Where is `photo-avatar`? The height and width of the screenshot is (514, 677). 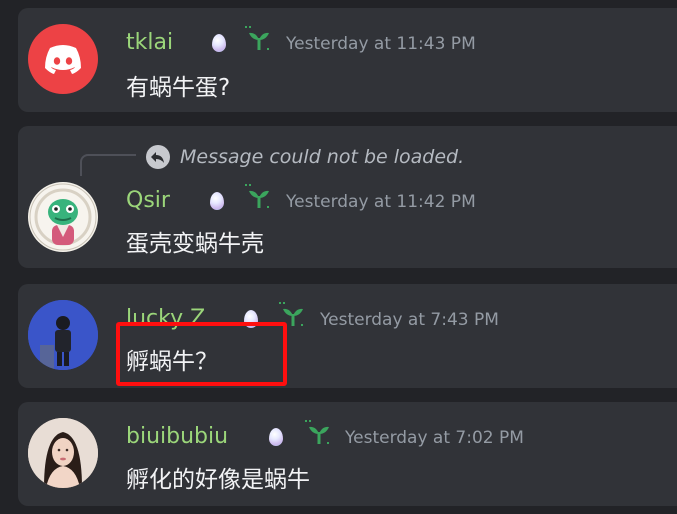 photo-avatar is located at coordinates (63, 453).